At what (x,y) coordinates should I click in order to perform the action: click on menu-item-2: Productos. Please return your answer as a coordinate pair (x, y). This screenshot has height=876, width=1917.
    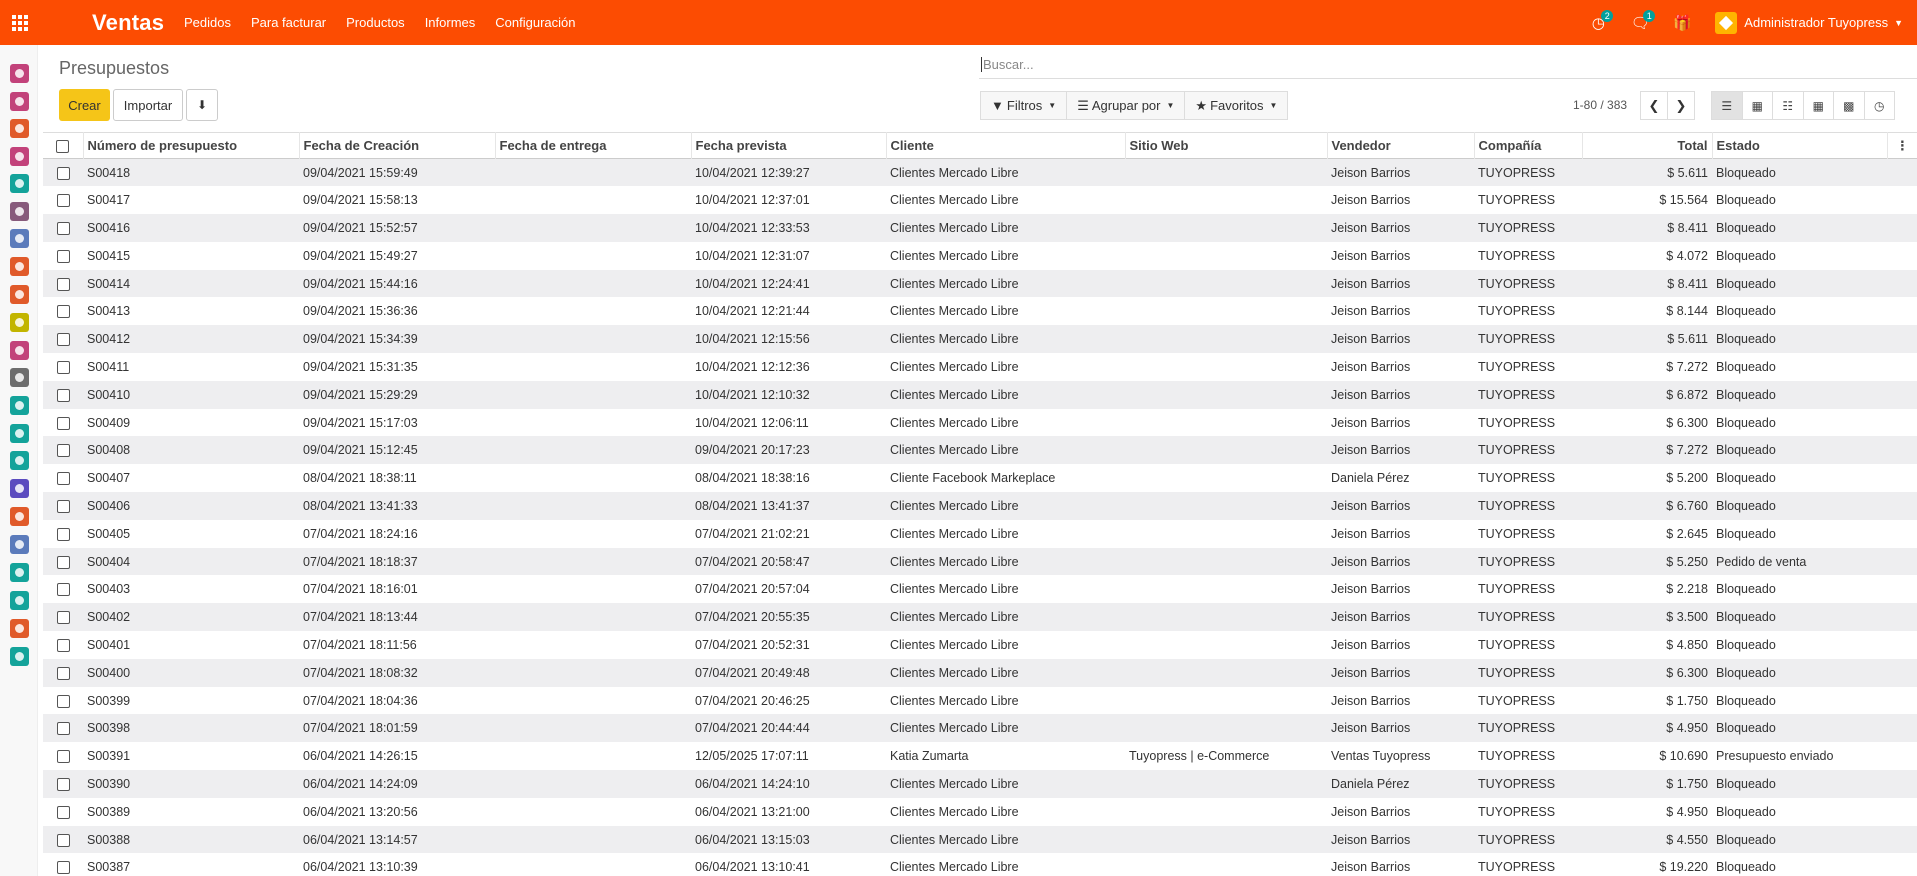
    Looking at the image, I should click on (375, 22).